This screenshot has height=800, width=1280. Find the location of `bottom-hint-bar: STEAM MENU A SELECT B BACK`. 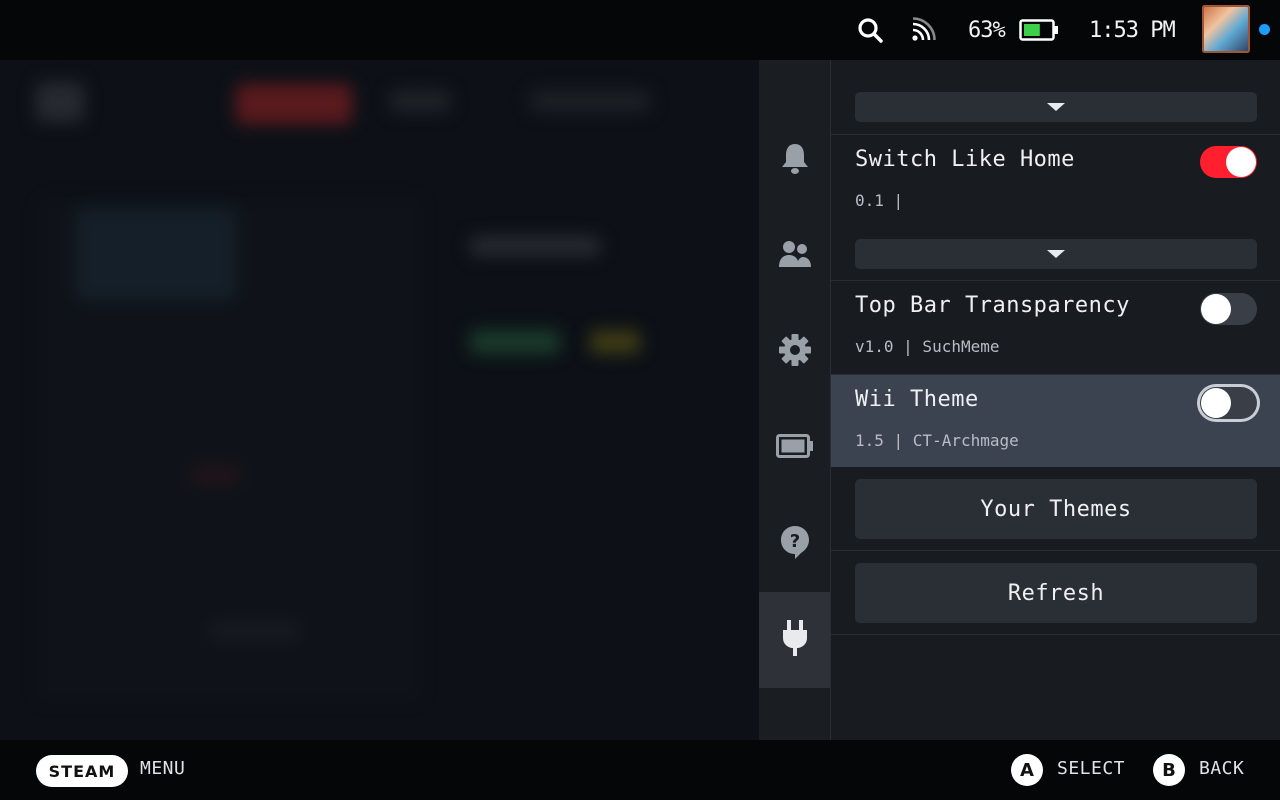

bottom-hint-bar: STEAM MENU A SELECT B BACK is located at coordinates (640, 770).